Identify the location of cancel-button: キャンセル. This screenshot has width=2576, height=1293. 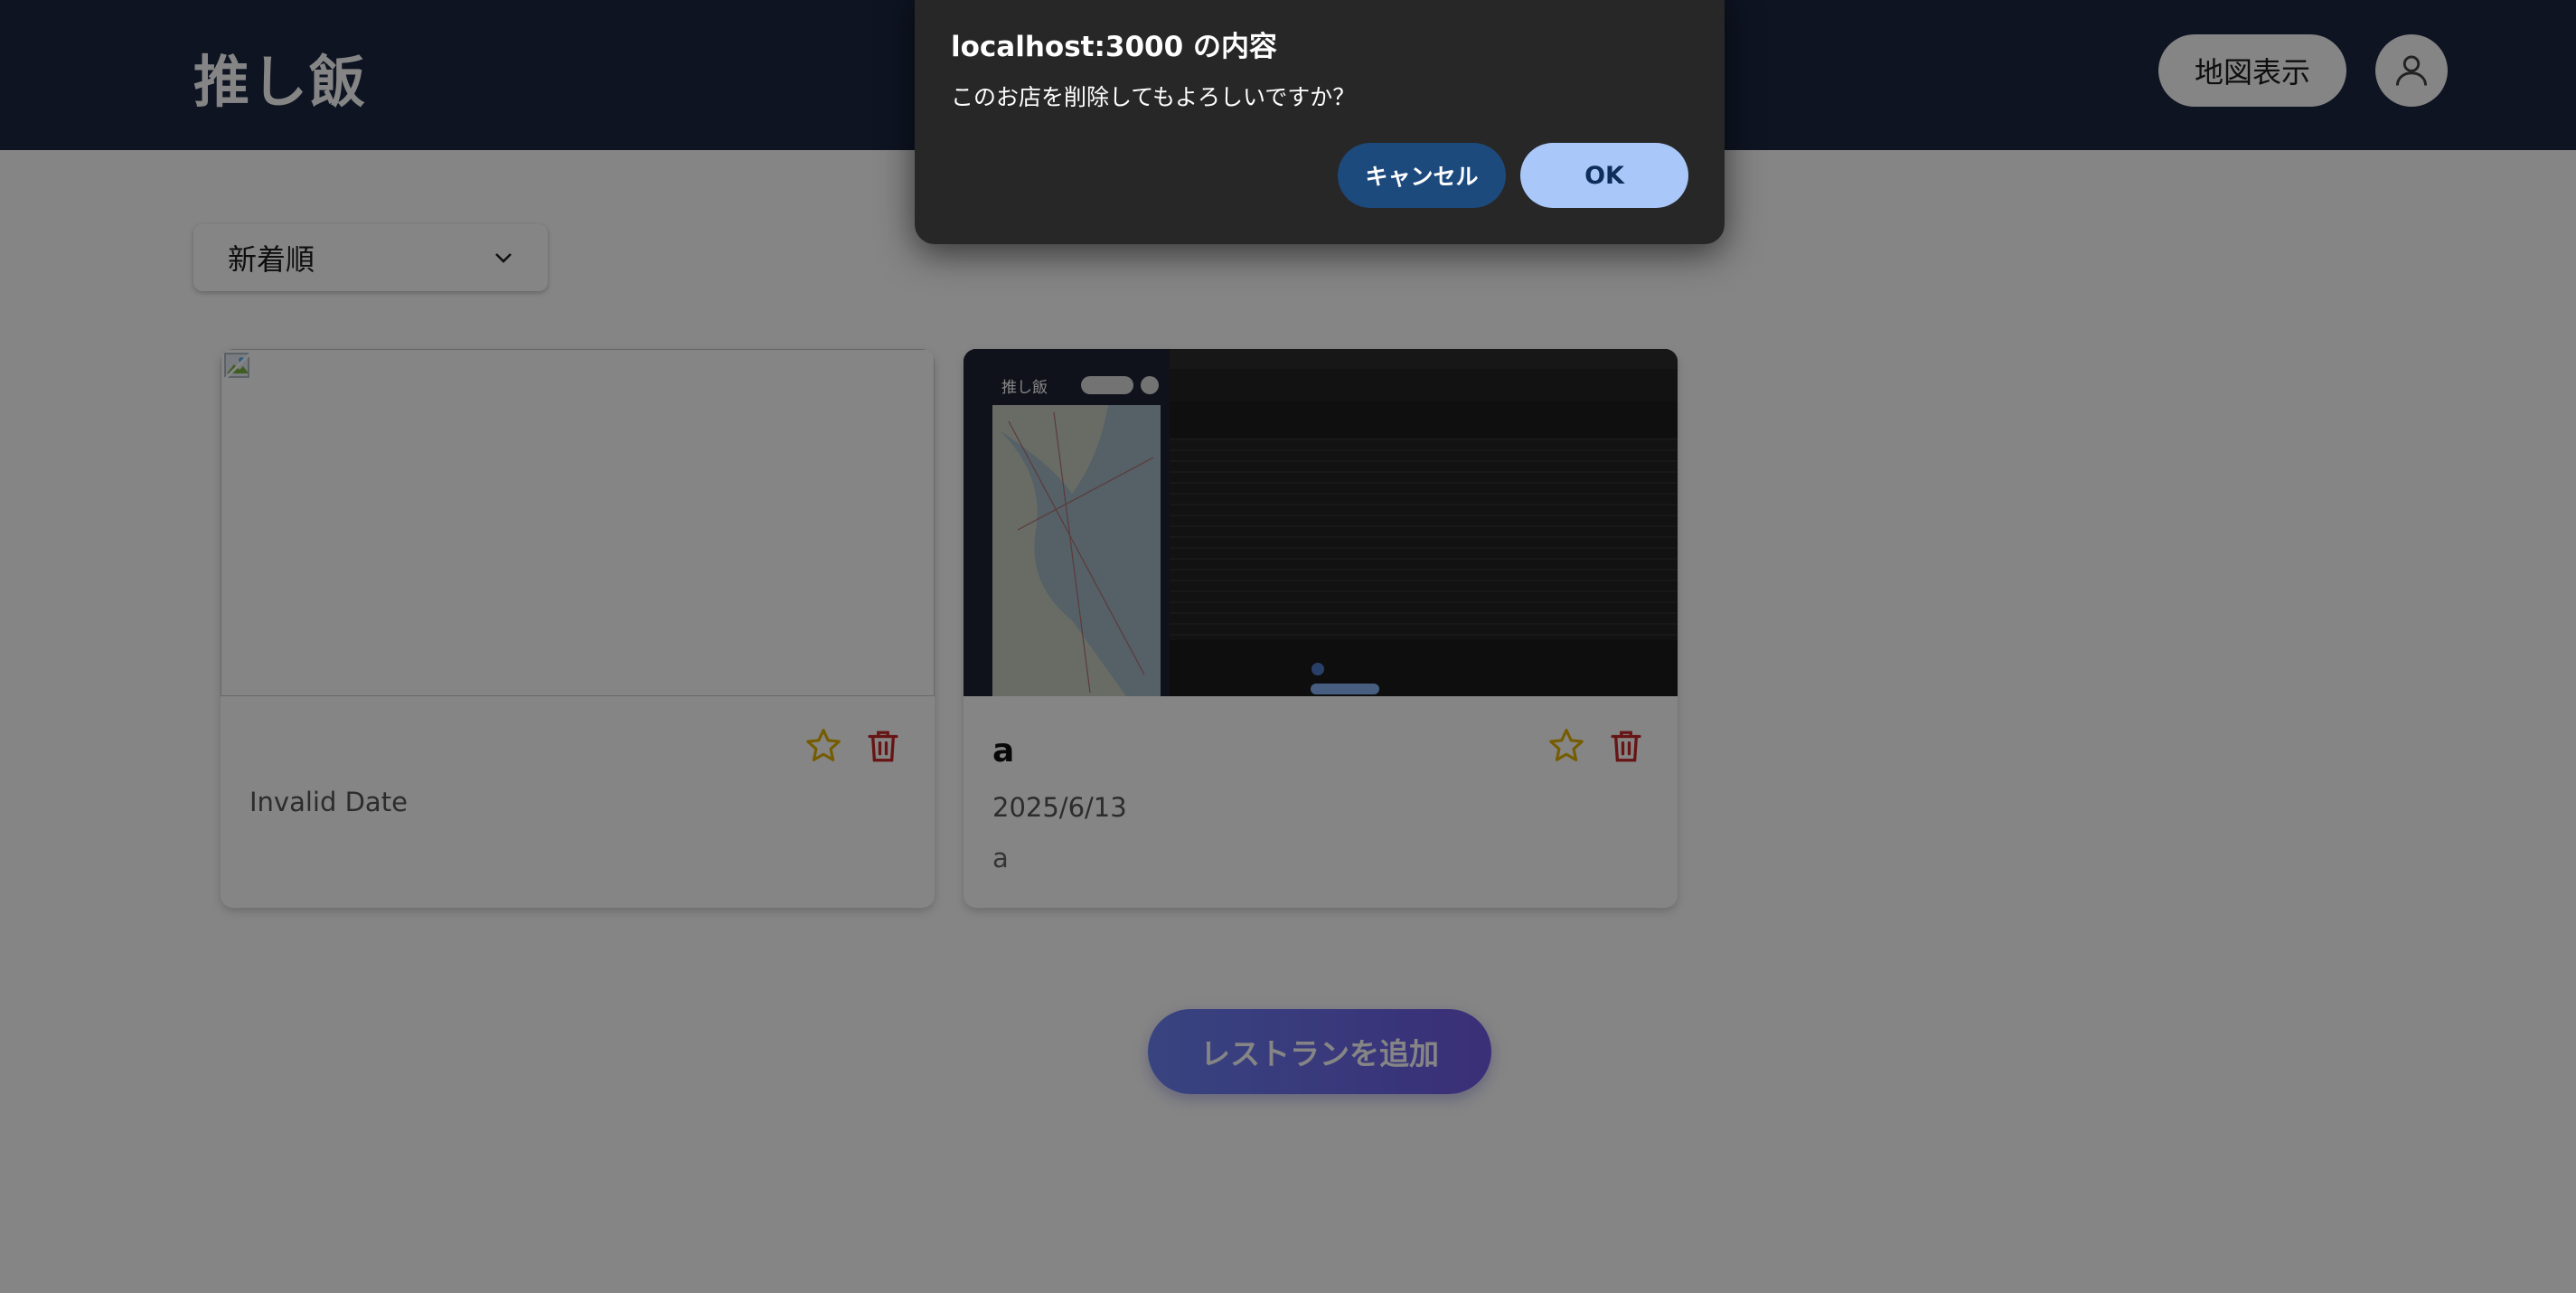
(1422, 175).